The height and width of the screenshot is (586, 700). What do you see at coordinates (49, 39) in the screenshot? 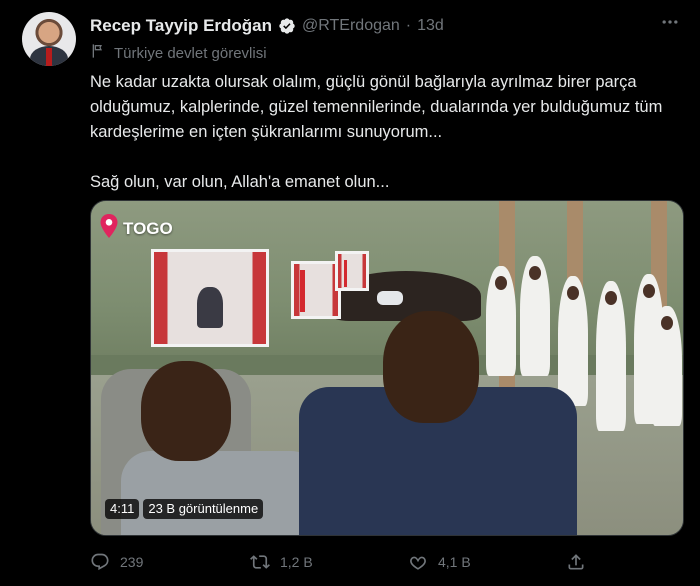
I see `avatar` at bounding box center [49, 39].